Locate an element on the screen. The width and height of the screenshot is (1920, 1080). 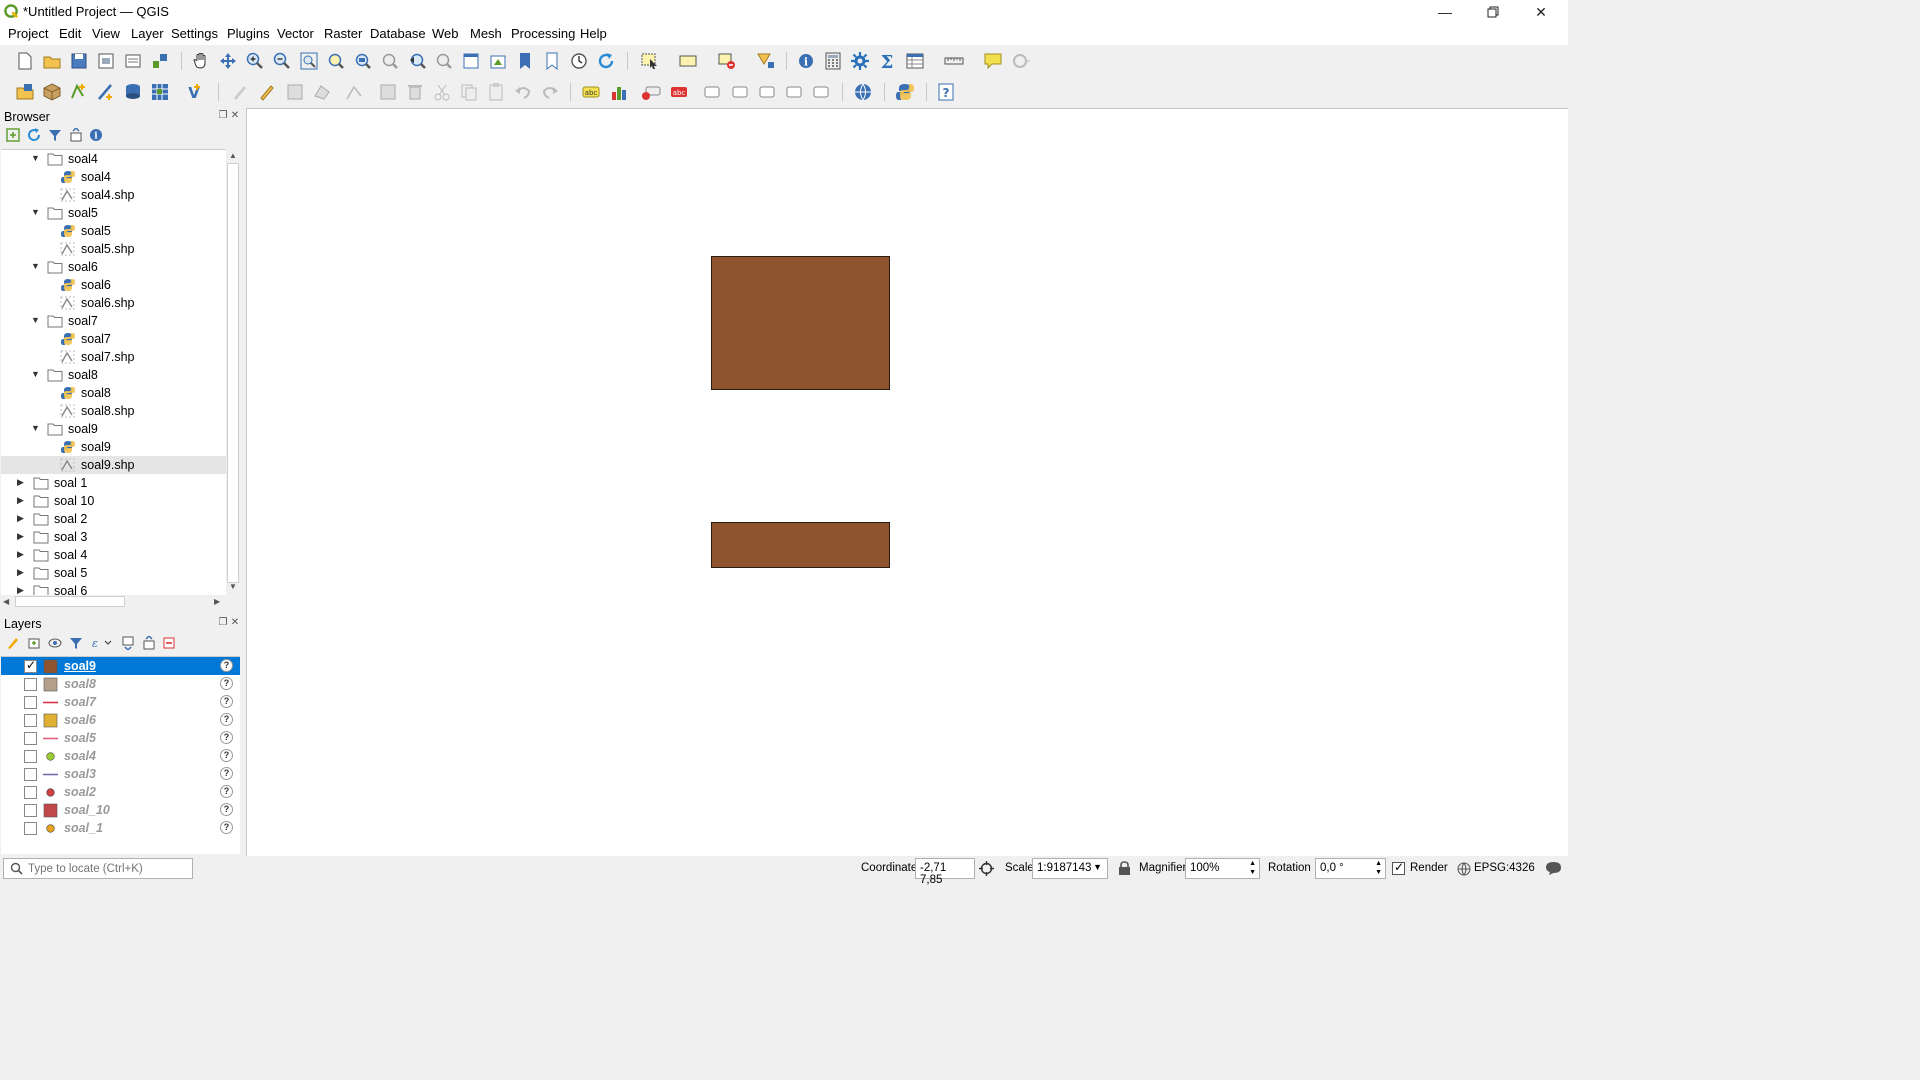
pan-to-selection-icon is located at coordinates (228, 61).